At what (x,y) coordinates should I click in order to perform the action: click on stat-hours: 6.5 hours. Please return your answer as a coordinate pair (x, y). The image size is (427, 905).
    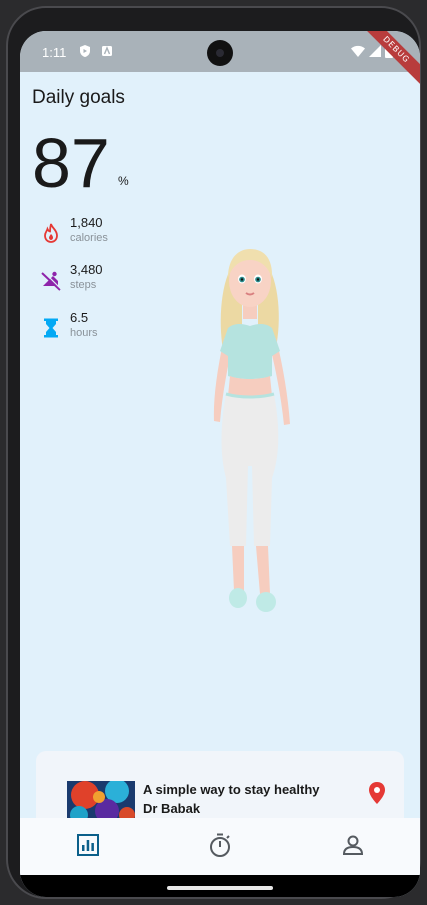
    Looking at the image, I should click on (100, 327).